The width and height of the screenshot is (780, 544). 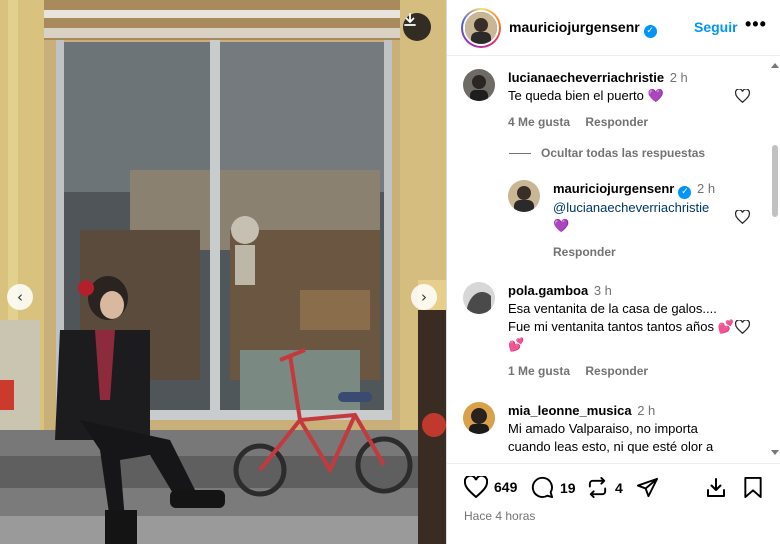 I want to click on chevron-right-icon: ›, so click(x=424, y=297).